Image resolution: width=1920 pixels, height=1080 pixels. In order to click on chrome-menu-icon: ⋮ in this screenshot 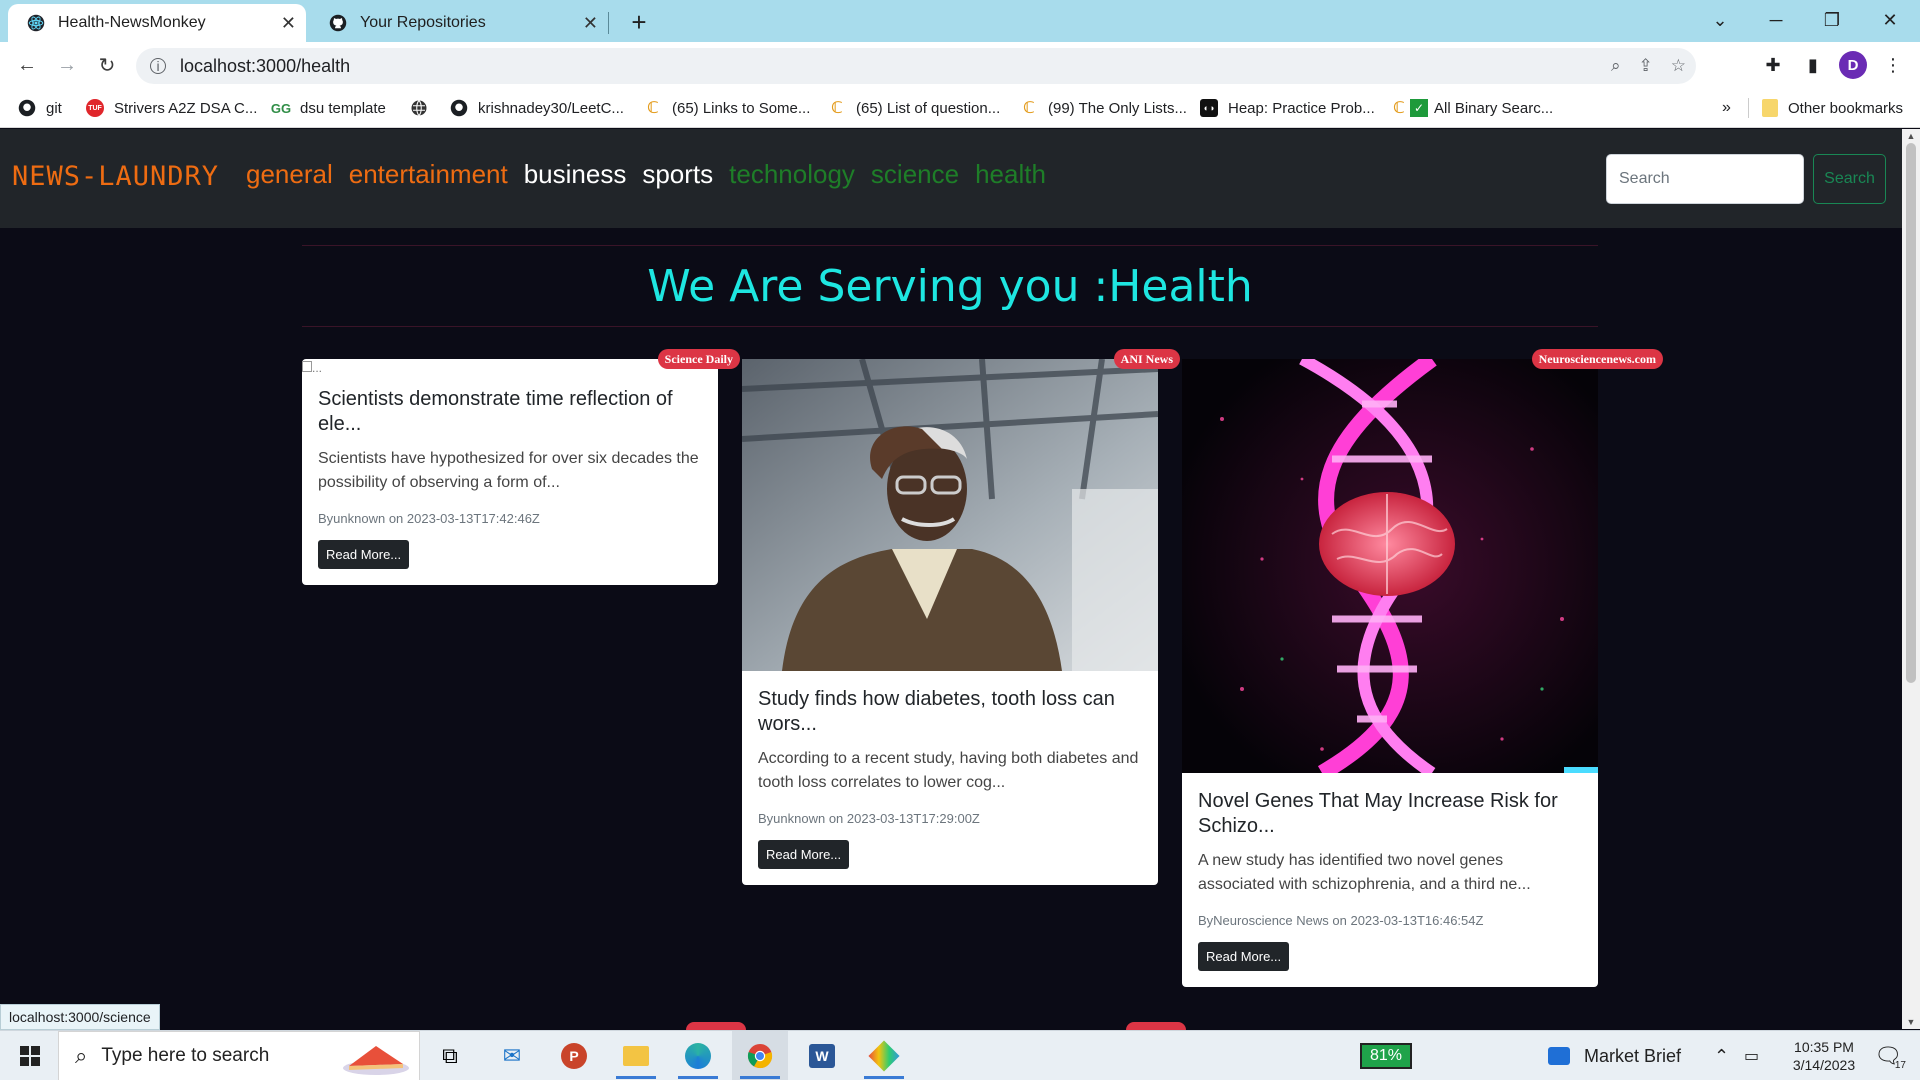, I will do `click(1893, 65)`.